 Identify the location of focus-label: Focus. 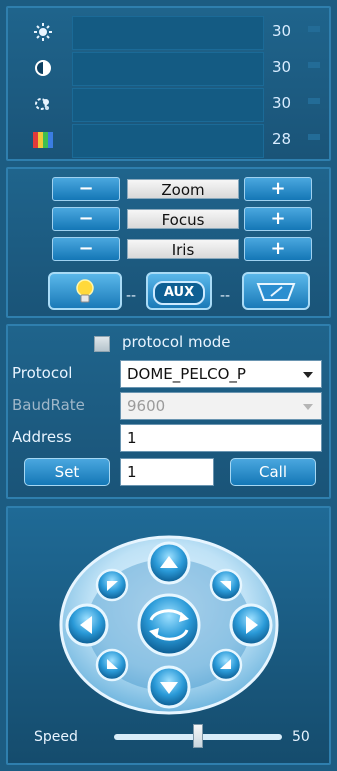
(183, 219).